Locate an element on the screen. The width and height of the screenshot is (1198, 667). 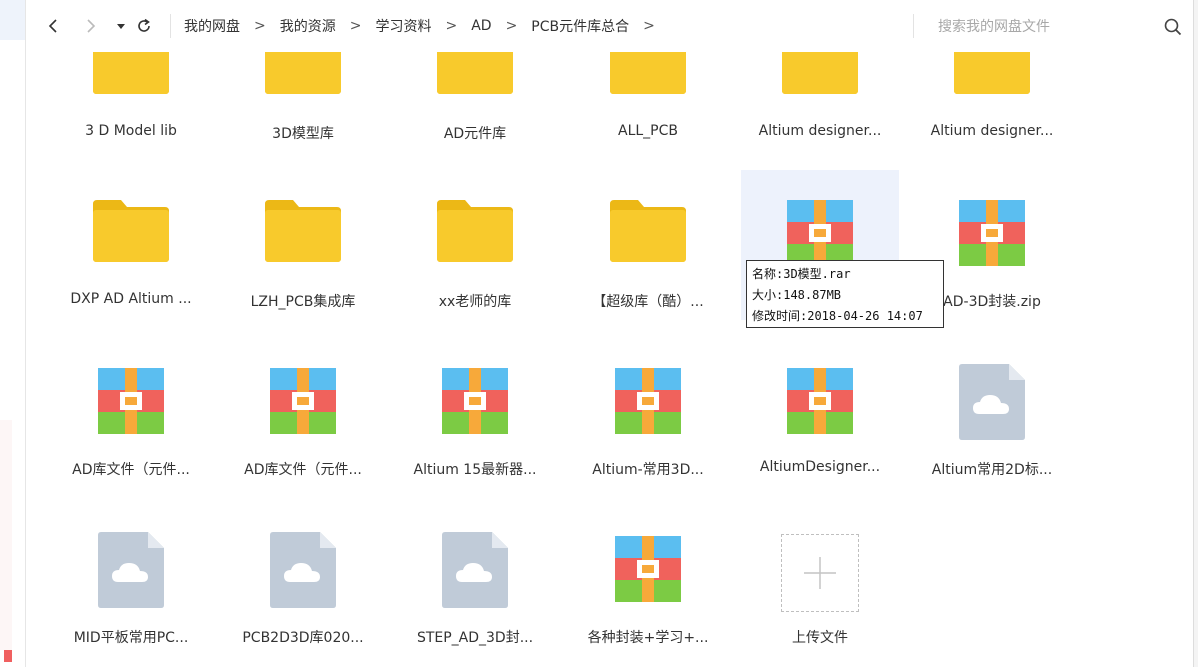
file-item: 3D模型库 is located at coordinates (303, 102).